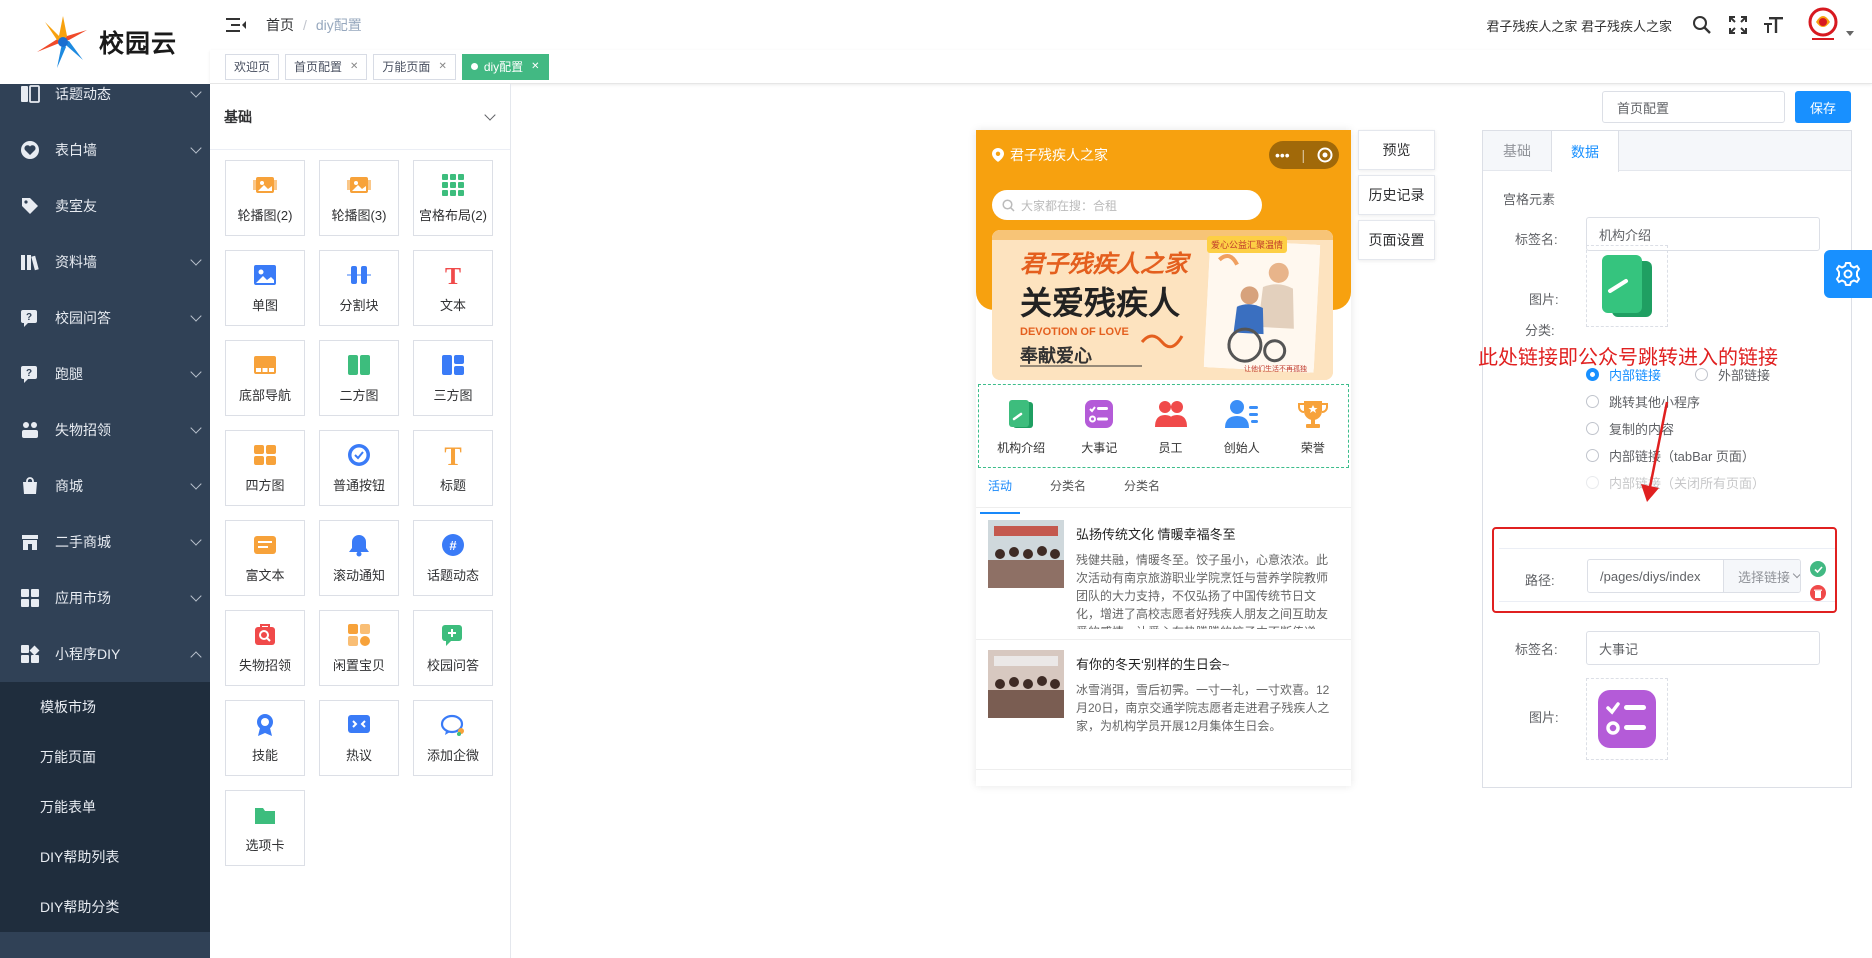 This screenshot has height=958, width=1872. What do you see at coordinates (1823, 25) in the screenshot?
I see `avatar` at bounding box center [1823, 25].